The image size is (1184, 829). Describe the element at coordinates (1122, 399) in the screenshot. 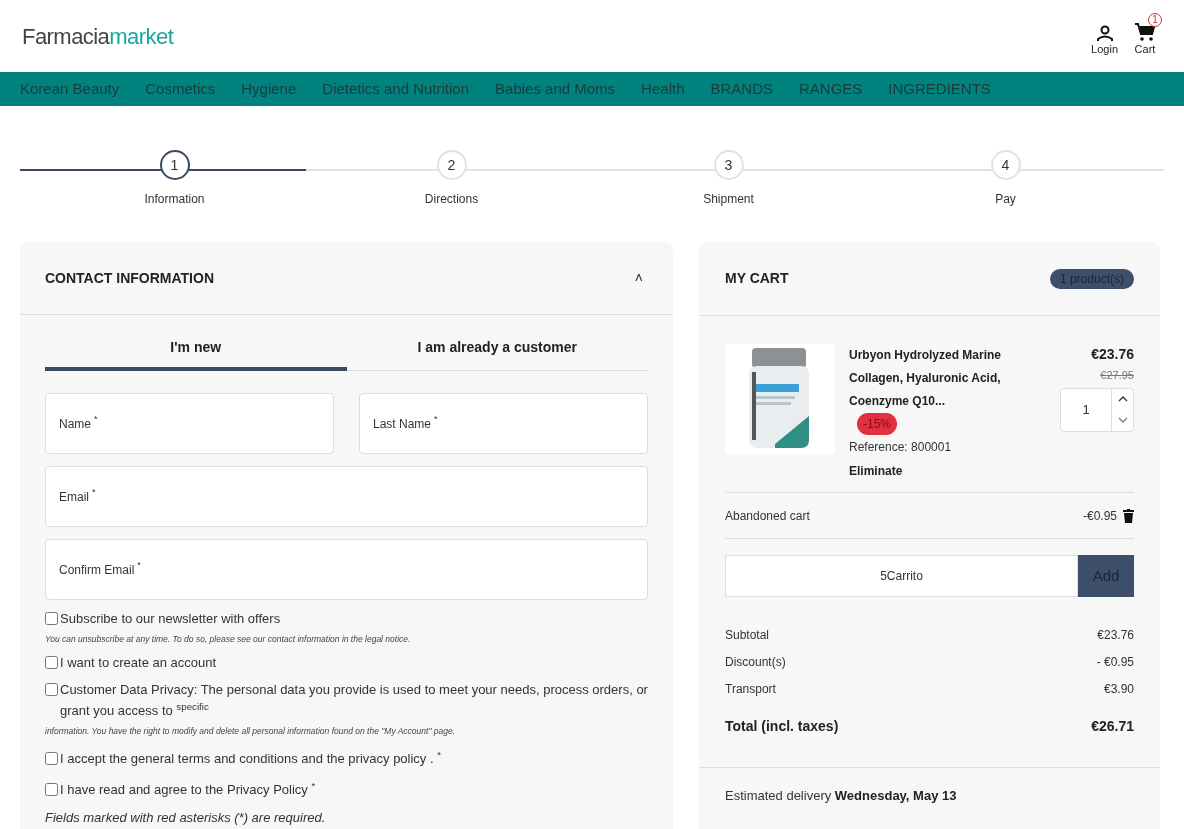

I see `increase-icon` at that location.